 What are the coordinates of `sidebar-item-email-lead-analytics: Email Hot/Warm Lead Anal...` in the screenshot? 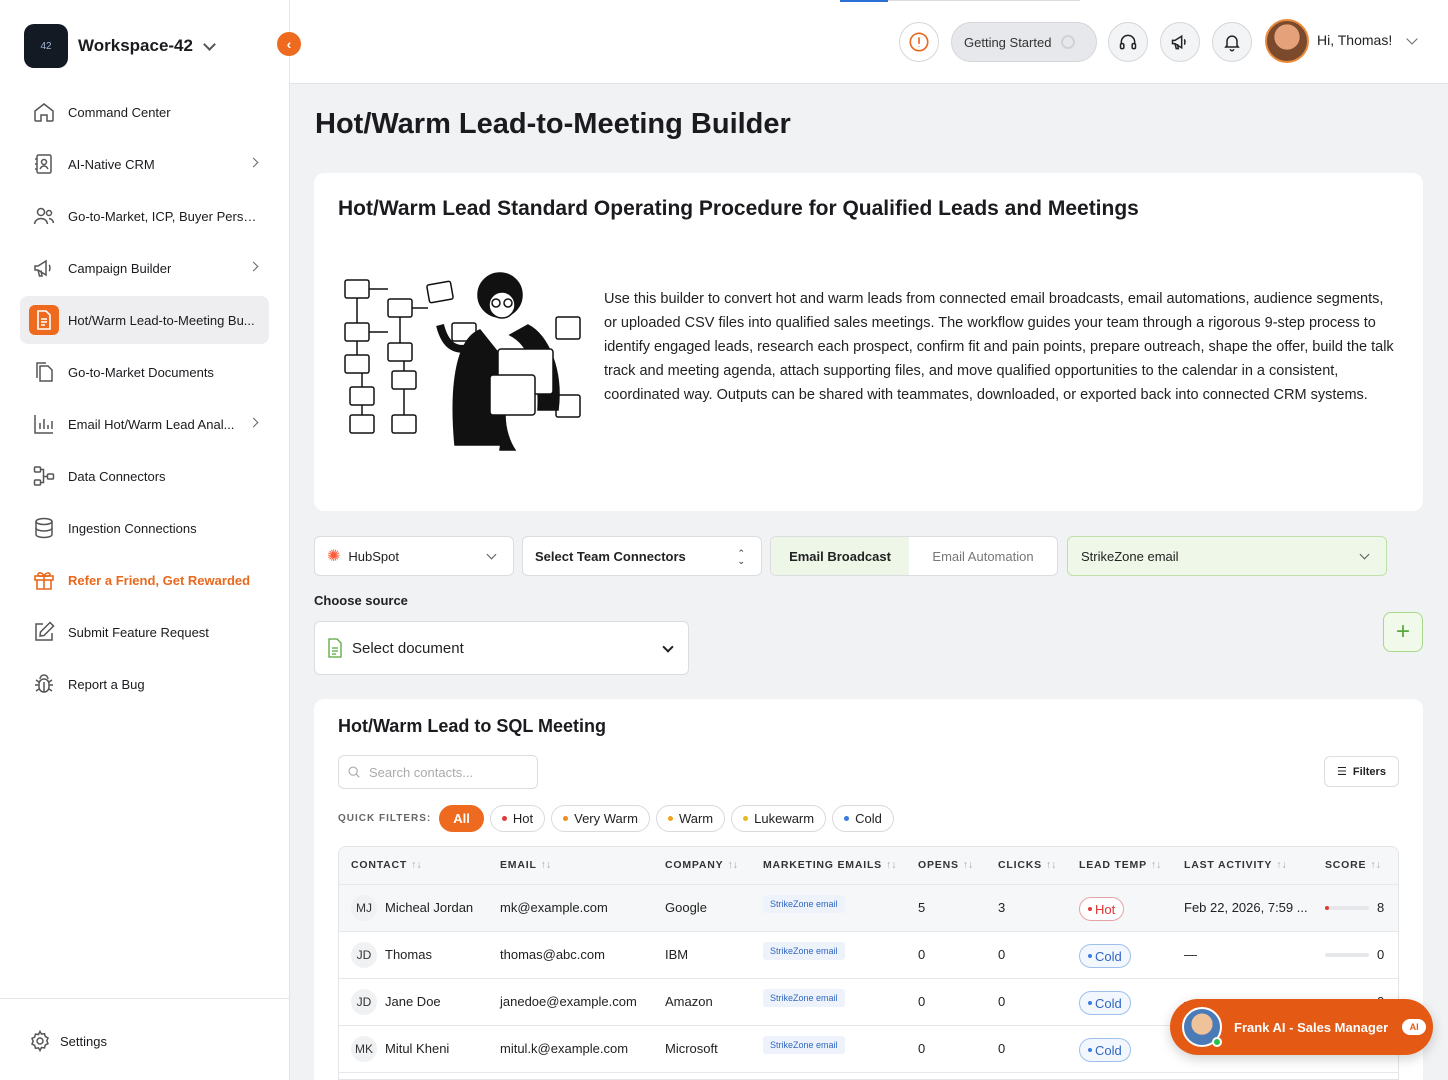 It's located at (144, 424).